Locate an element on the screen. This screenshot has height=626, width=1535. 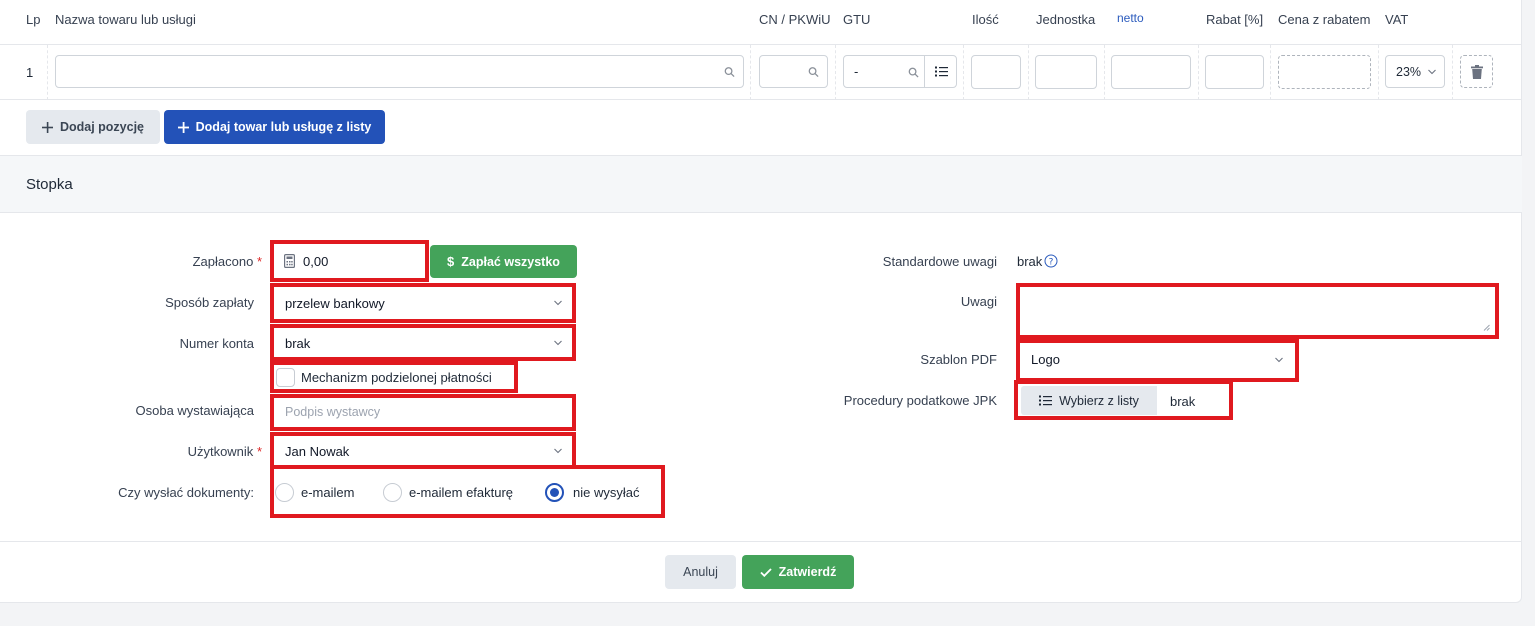
discount-input is located at coordinates (1234, 72).